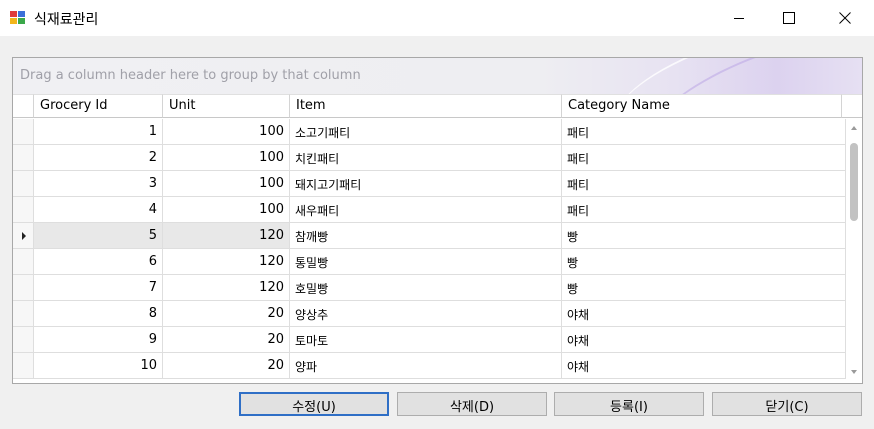  I want to click on grocery-id-cell: 3, so click(98, 184).